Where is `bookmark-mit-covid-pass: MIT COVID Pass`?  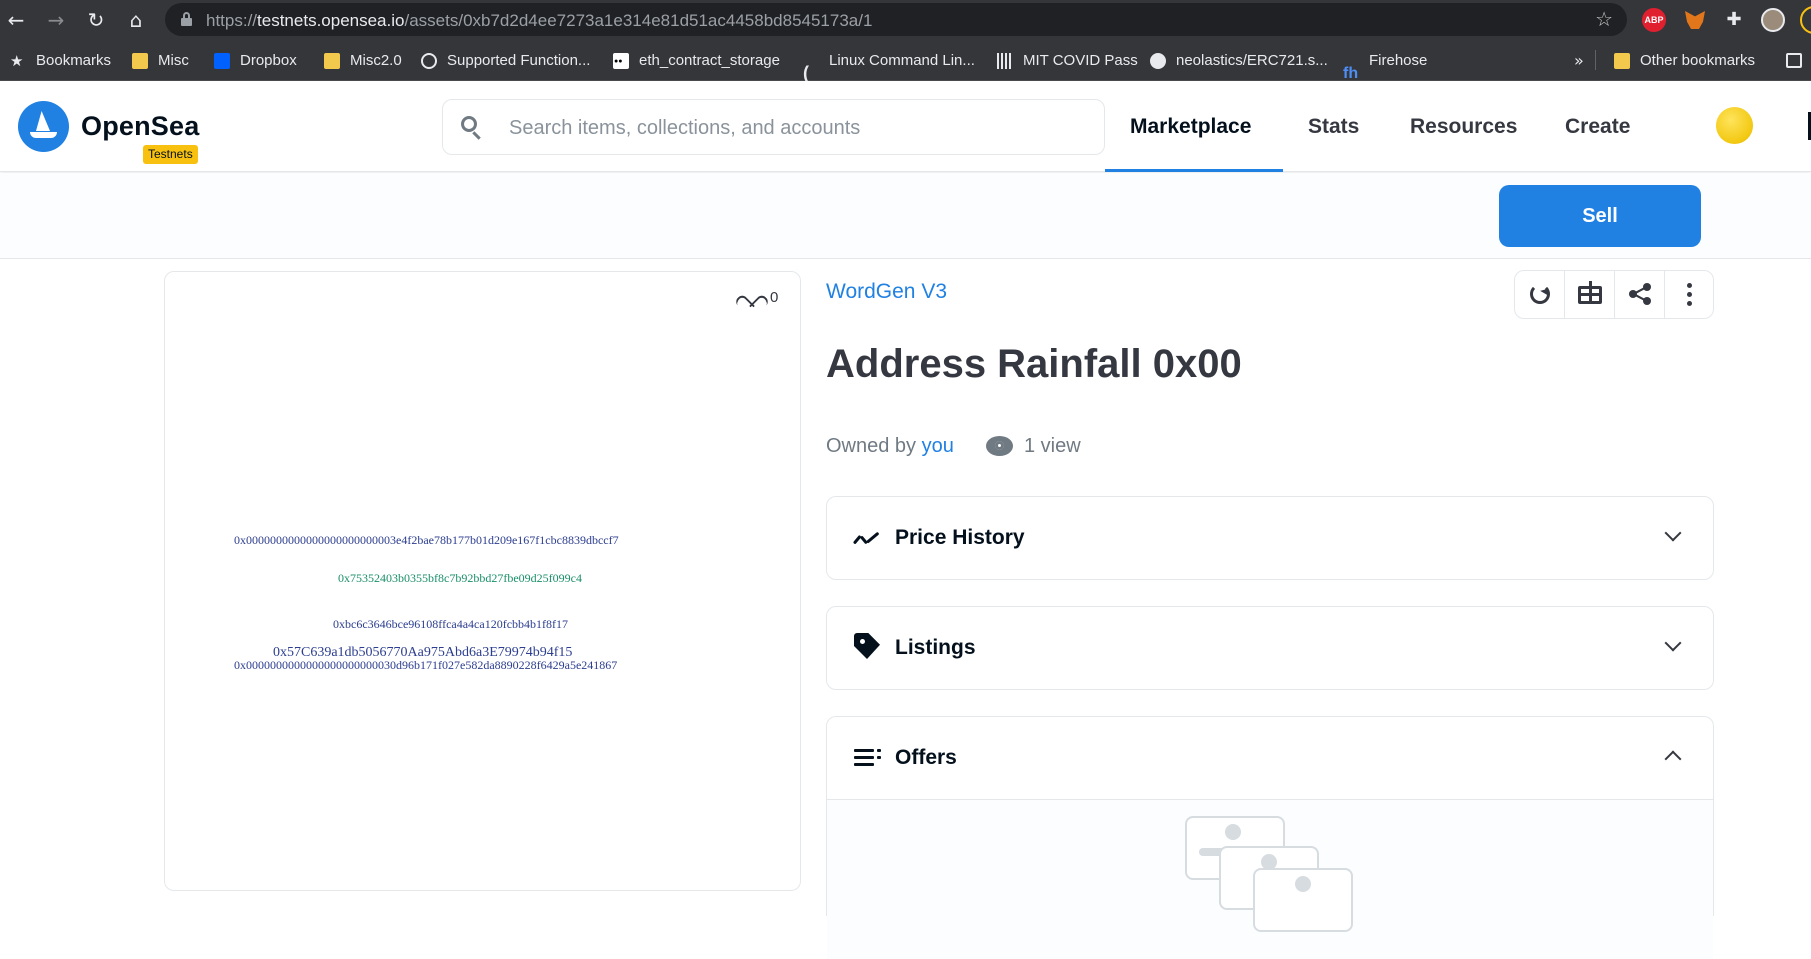
bookmark-mit-covid-pass: MIT COVID Pass is located at coordinates (1067, 60).